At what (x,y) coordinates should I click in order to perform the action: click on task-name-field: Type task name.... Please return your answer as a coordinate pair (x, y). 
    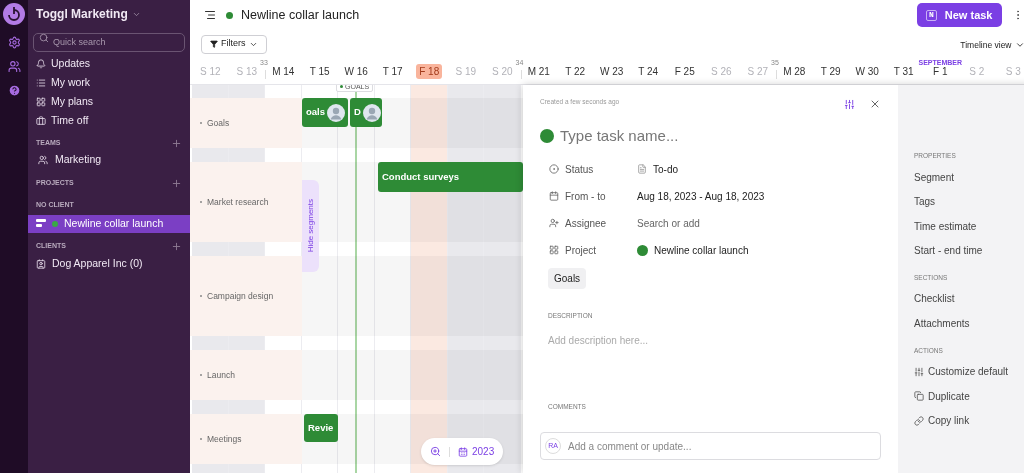
    Looking at the image, I should click on (720, 136).